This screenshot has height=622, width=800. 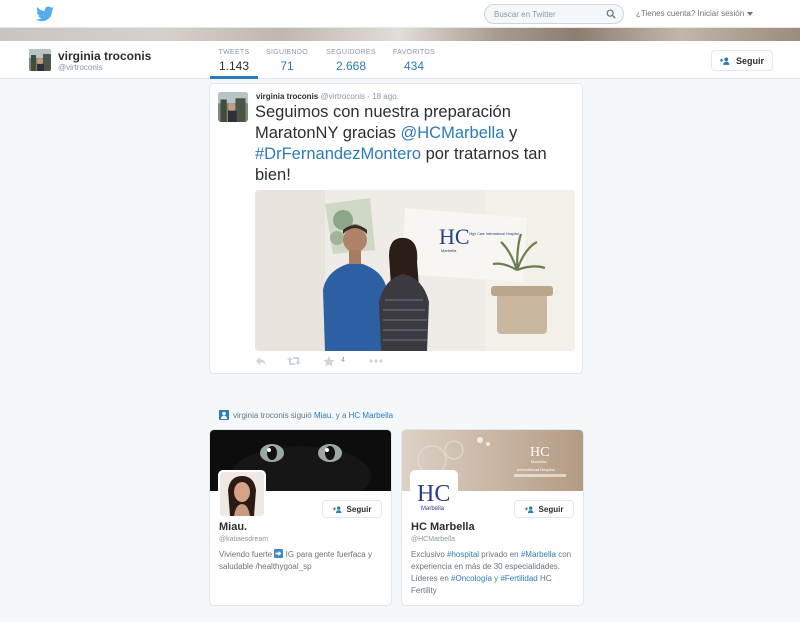 What do you see at coordinates (324, 415) in the screenshot?
I see `notice-target-link: Miau.` at bounding box center [324, 415].